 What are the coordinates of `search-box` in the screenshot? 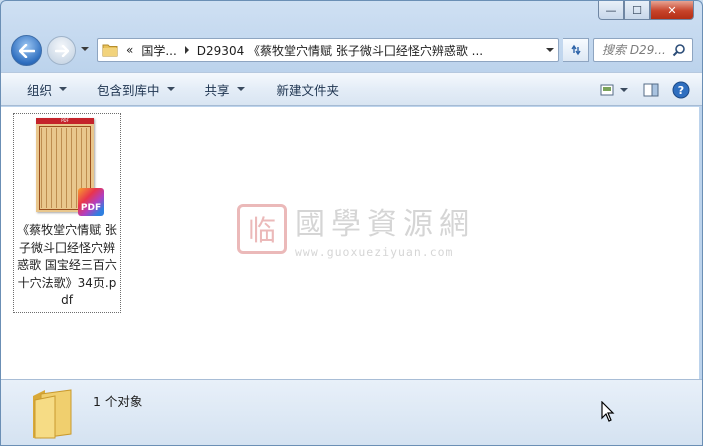 It's located at (643, 50).